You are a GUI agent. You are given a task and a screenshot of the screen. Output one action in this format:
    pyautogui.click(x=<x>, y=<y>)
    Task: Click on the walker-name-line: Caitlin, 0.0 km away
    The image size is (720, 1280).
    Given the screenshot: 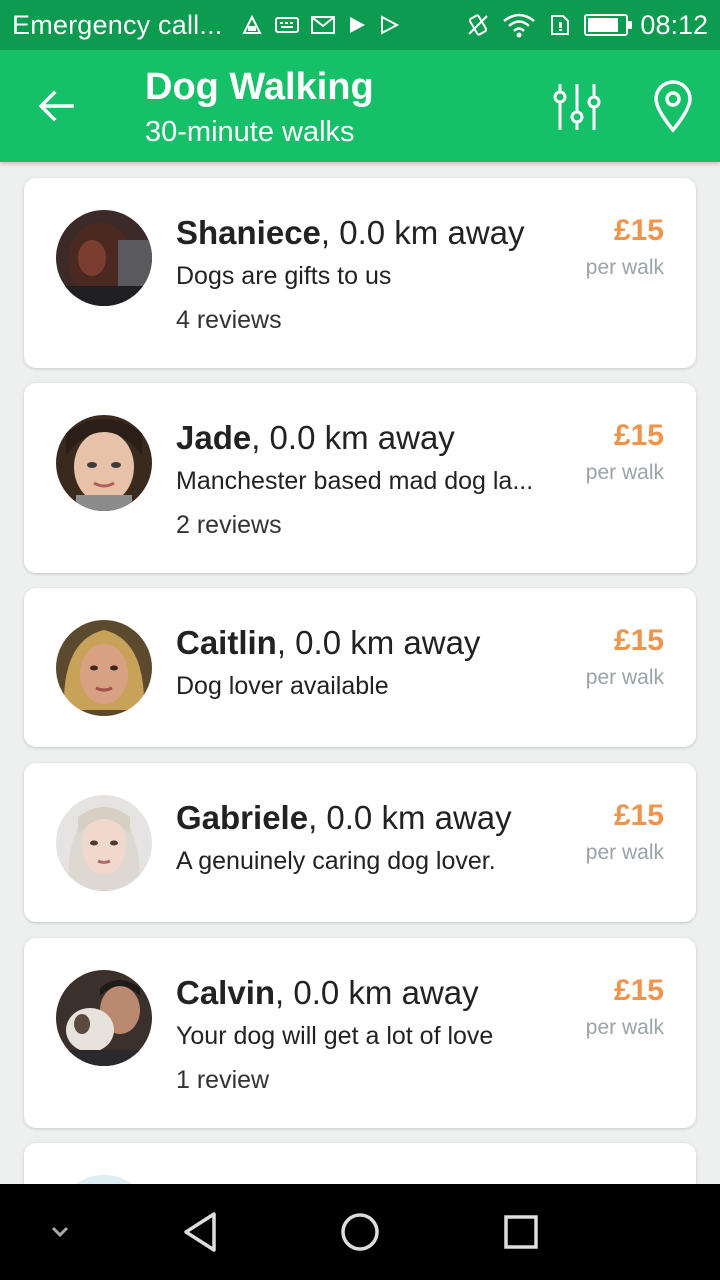 What is the action you would take?
    pyautogui.click(x=328, y=643)
    